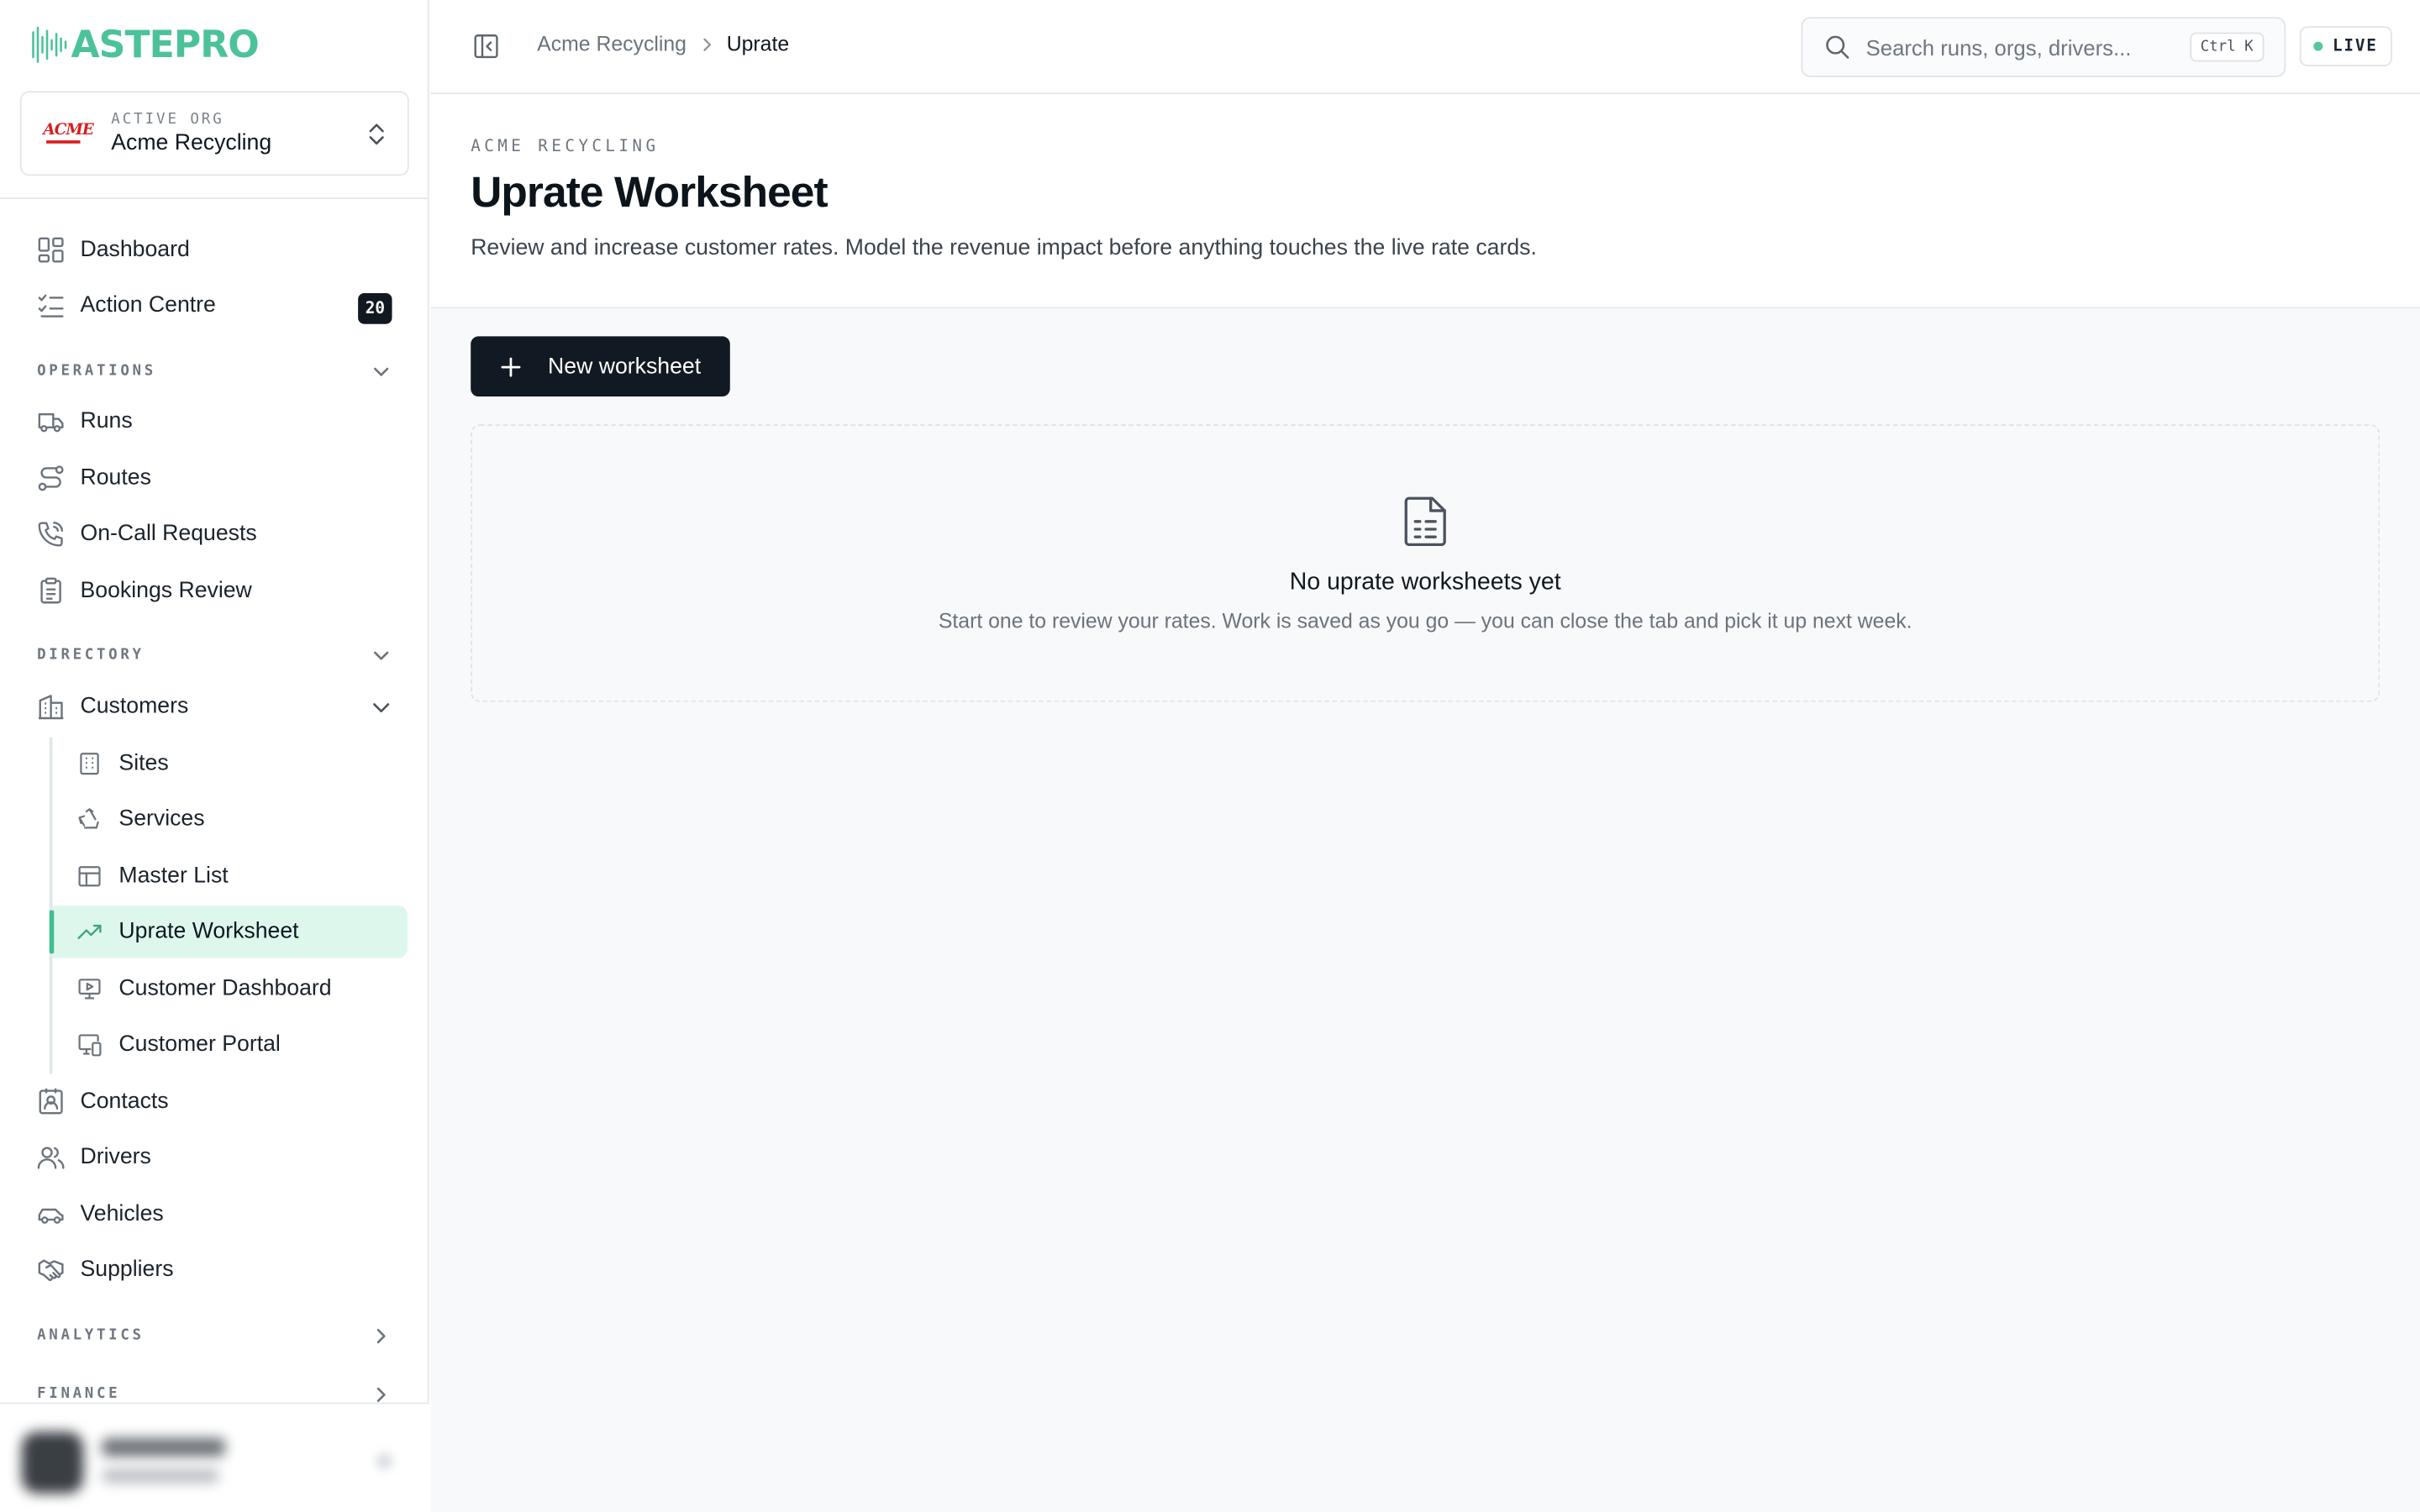 The width and height of the screenshot is (2420, 1512). I want to click on live-status-label: LIVE, so click(2355, 46).